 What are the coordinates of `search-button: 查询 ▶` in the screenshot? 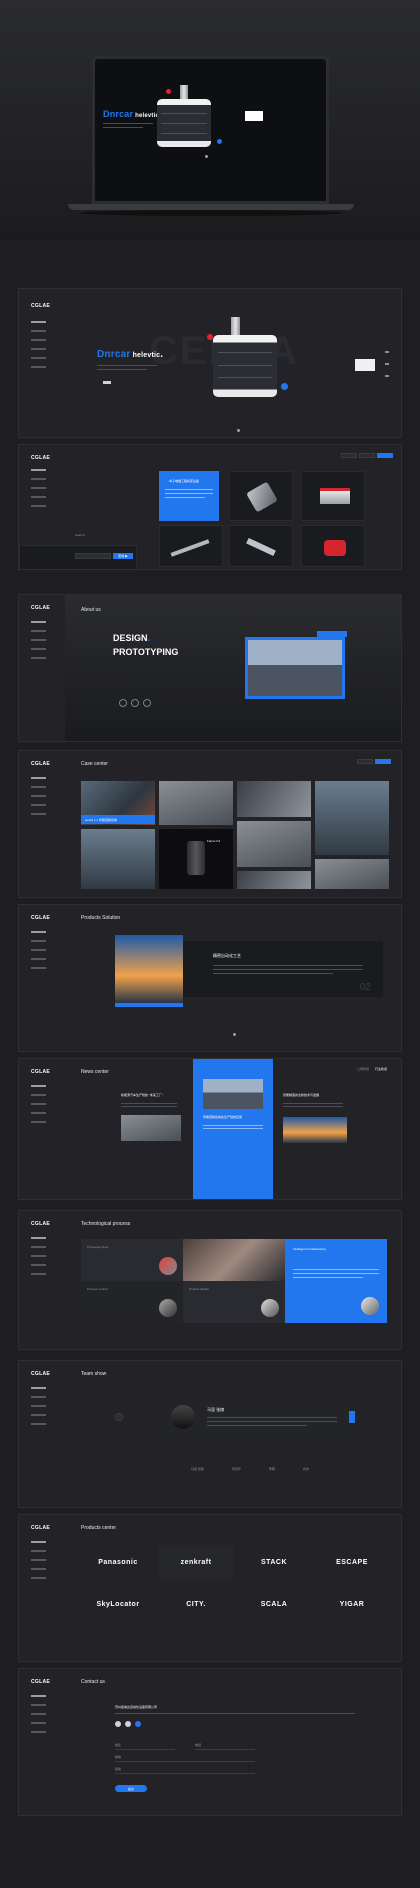 It's located at (123, 556).